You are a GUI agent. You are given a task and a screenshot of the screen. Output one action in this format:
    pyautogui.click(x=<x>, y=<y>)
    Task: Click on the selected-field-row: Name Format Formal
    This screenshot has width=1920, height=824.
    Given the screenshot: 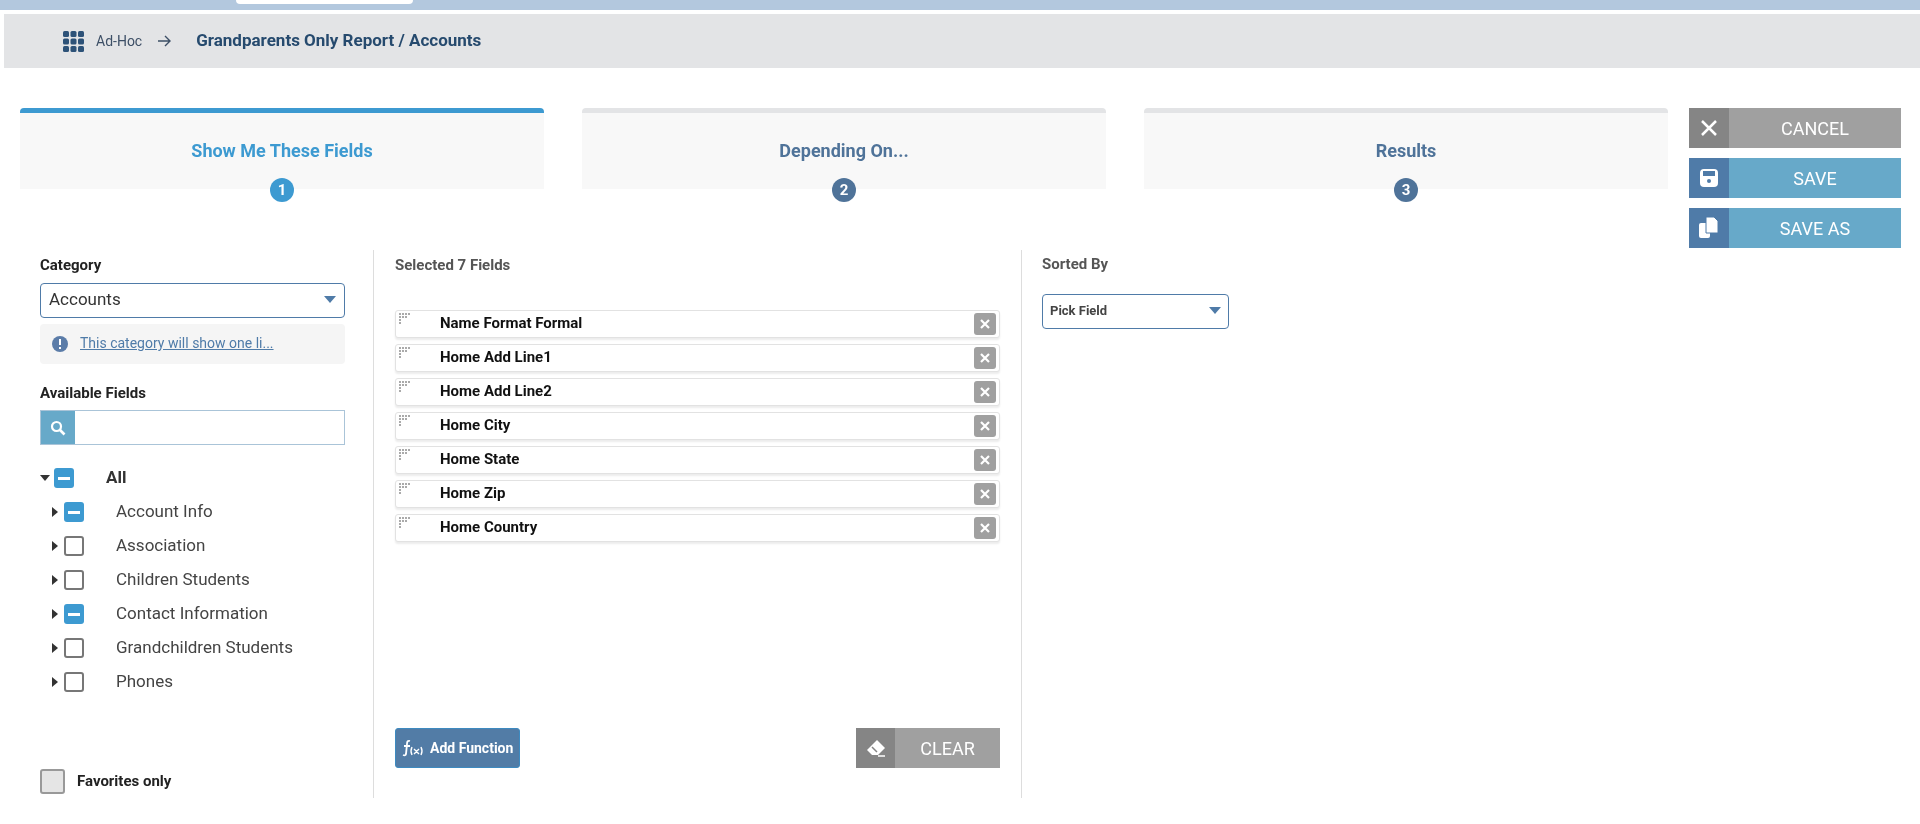 What is the action you would take?
    pyautogui.click(x=697, y=323)
    